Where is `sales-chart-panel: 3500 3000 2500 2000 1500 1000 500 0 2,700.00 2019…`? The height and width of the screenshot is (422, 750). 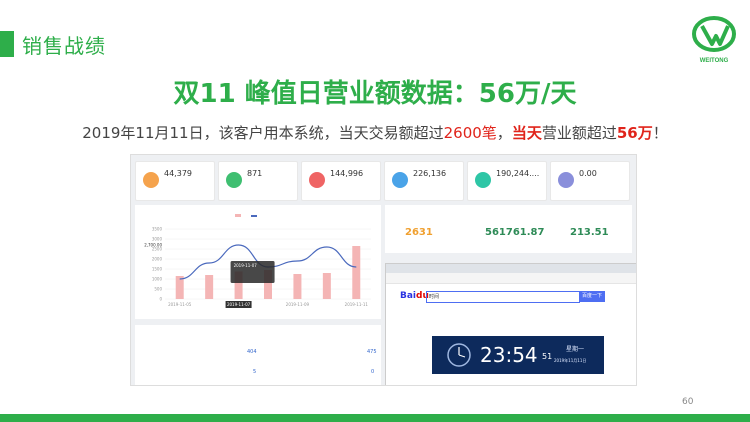 sales-chart-panel: 3500 3000 2500 2000 1500 1000 500 0 2,700.00 2019… is located at coordinates (258, 262).